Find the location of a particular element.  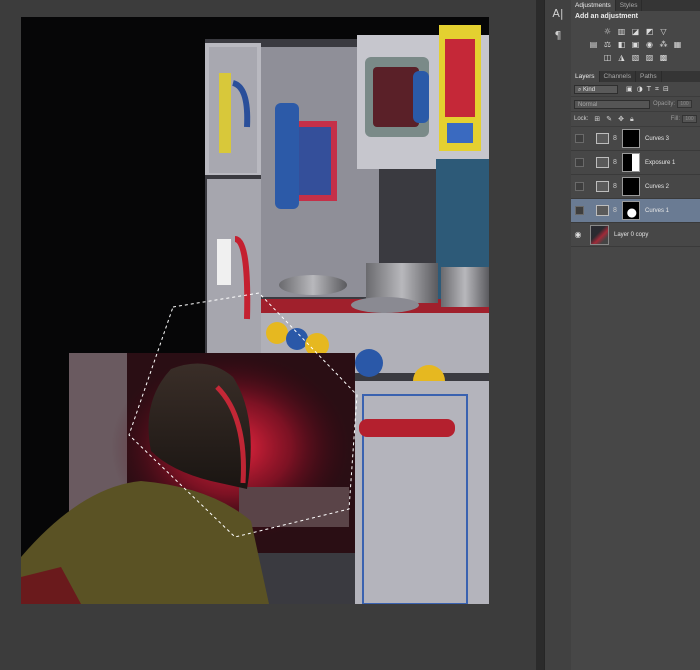

layer-name: Layer 0 copy is located at coordinates (631, 235).